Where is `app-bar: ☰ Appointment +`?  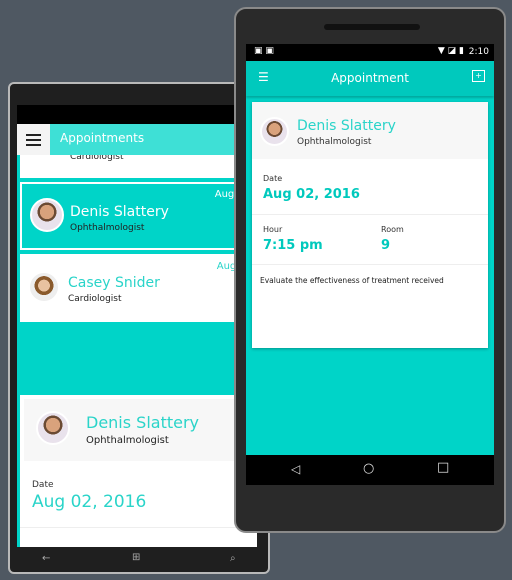 app-bar: ☰ Appointment + is located at coordinates (370, 78).